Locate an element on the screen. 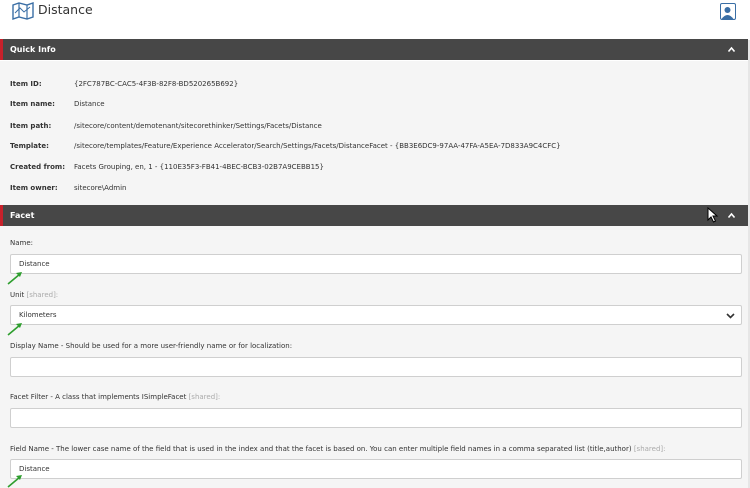  info-label: Template: is located at coordinates (29, 146).